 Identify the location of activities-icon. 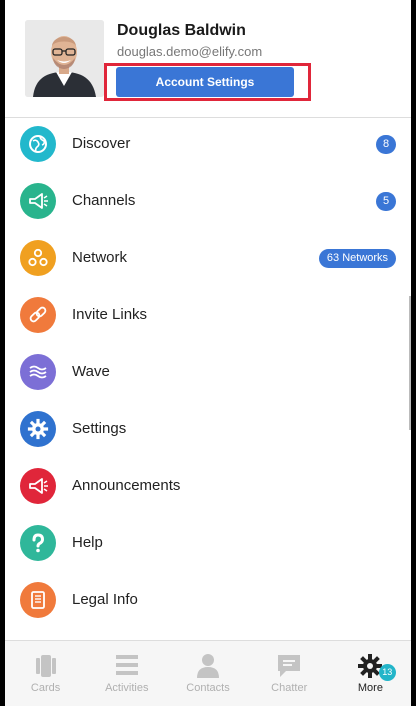
(127, 667).